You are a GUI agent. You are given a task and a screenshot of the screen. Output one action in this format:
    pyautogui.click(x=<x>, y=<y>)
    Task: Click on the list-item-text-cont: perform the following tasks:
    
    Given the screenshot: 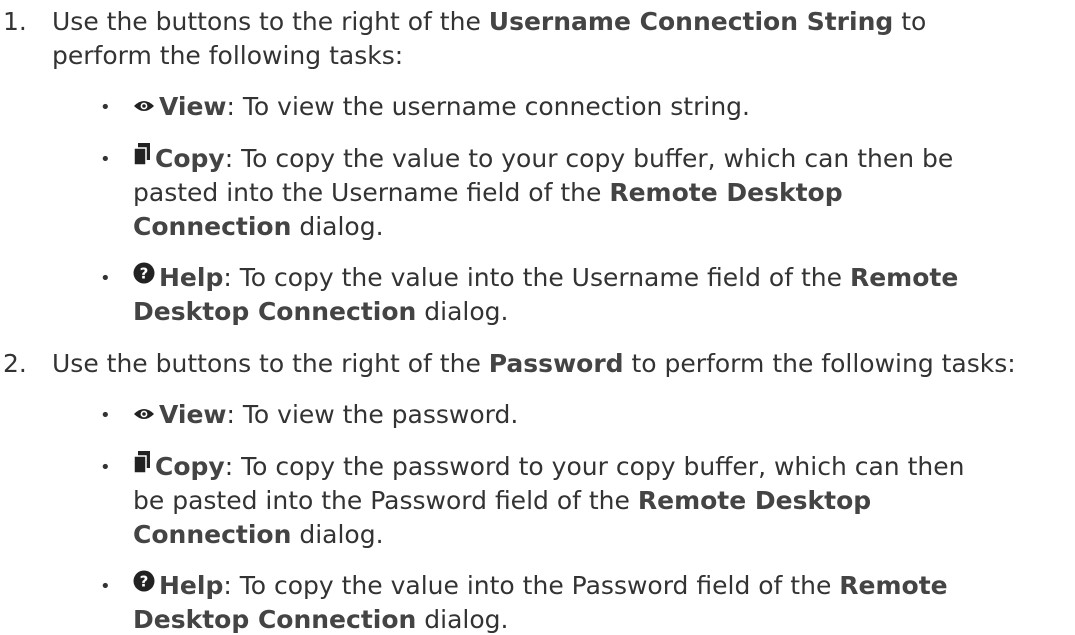 What is the action you would take?
    pyautogui.click(x=228, y=55)
    